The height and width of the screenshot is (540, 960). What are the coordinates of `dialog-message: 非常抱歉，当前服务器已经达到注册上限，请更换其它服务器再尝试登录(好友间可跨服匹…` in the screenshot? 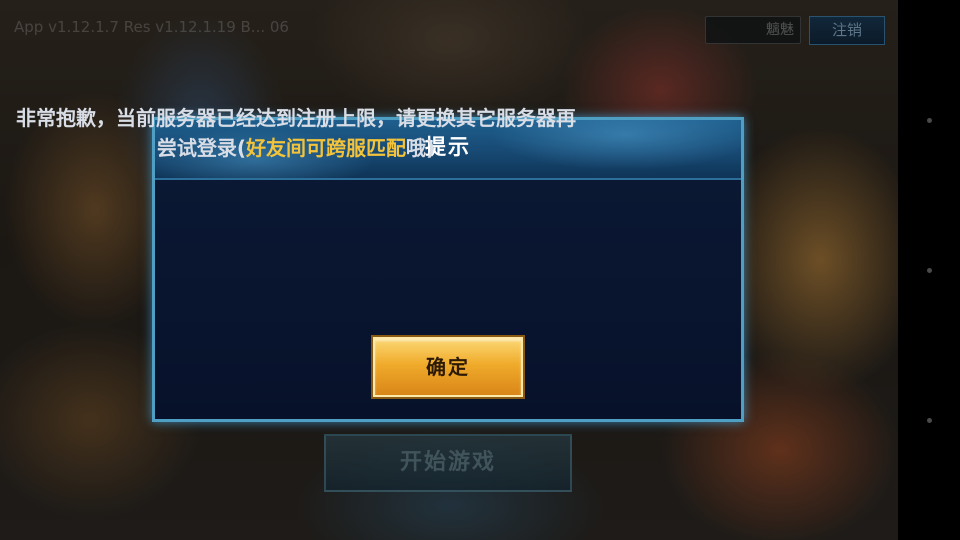 It's located at (296, 133).